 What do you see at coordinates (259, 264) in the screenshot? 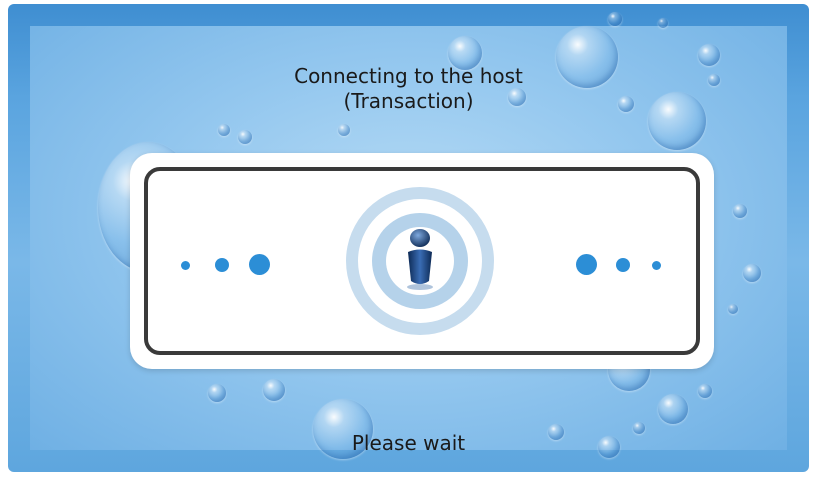
I see `progress-dot-left-large` at bounding box center [259, 264].